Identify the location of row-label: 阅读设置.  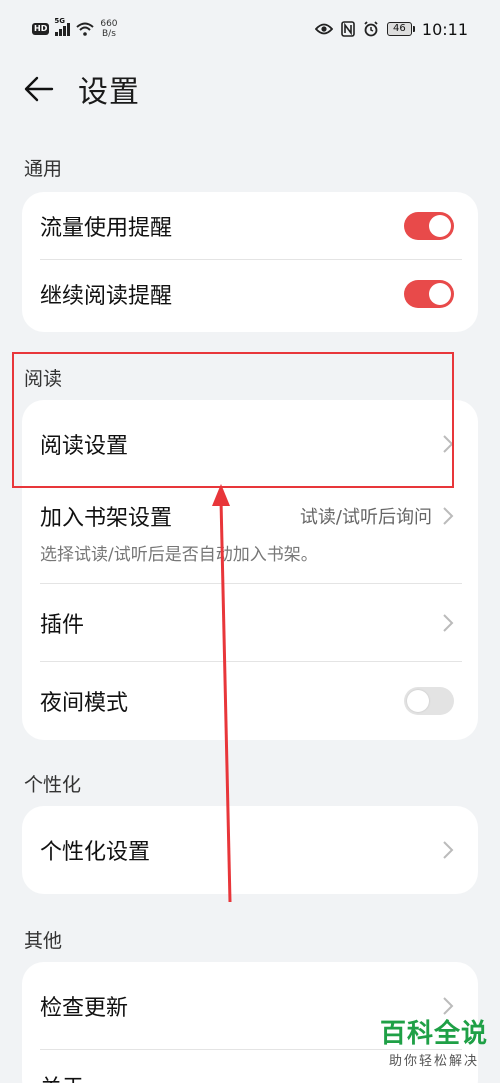
(84, 446).